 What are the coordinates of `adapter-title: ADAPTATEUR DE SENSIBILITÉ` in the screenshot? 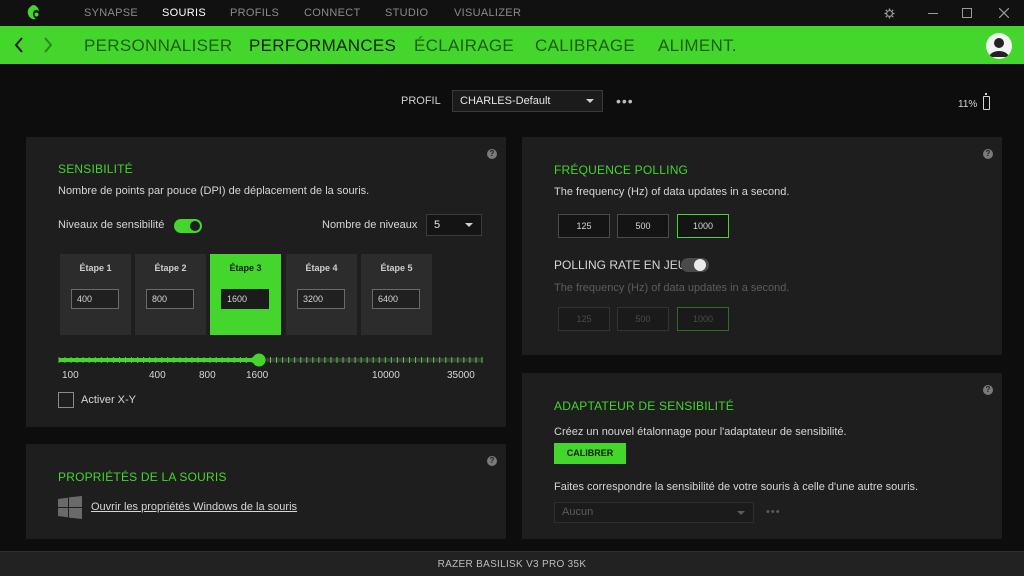 It's located at (644, 406).